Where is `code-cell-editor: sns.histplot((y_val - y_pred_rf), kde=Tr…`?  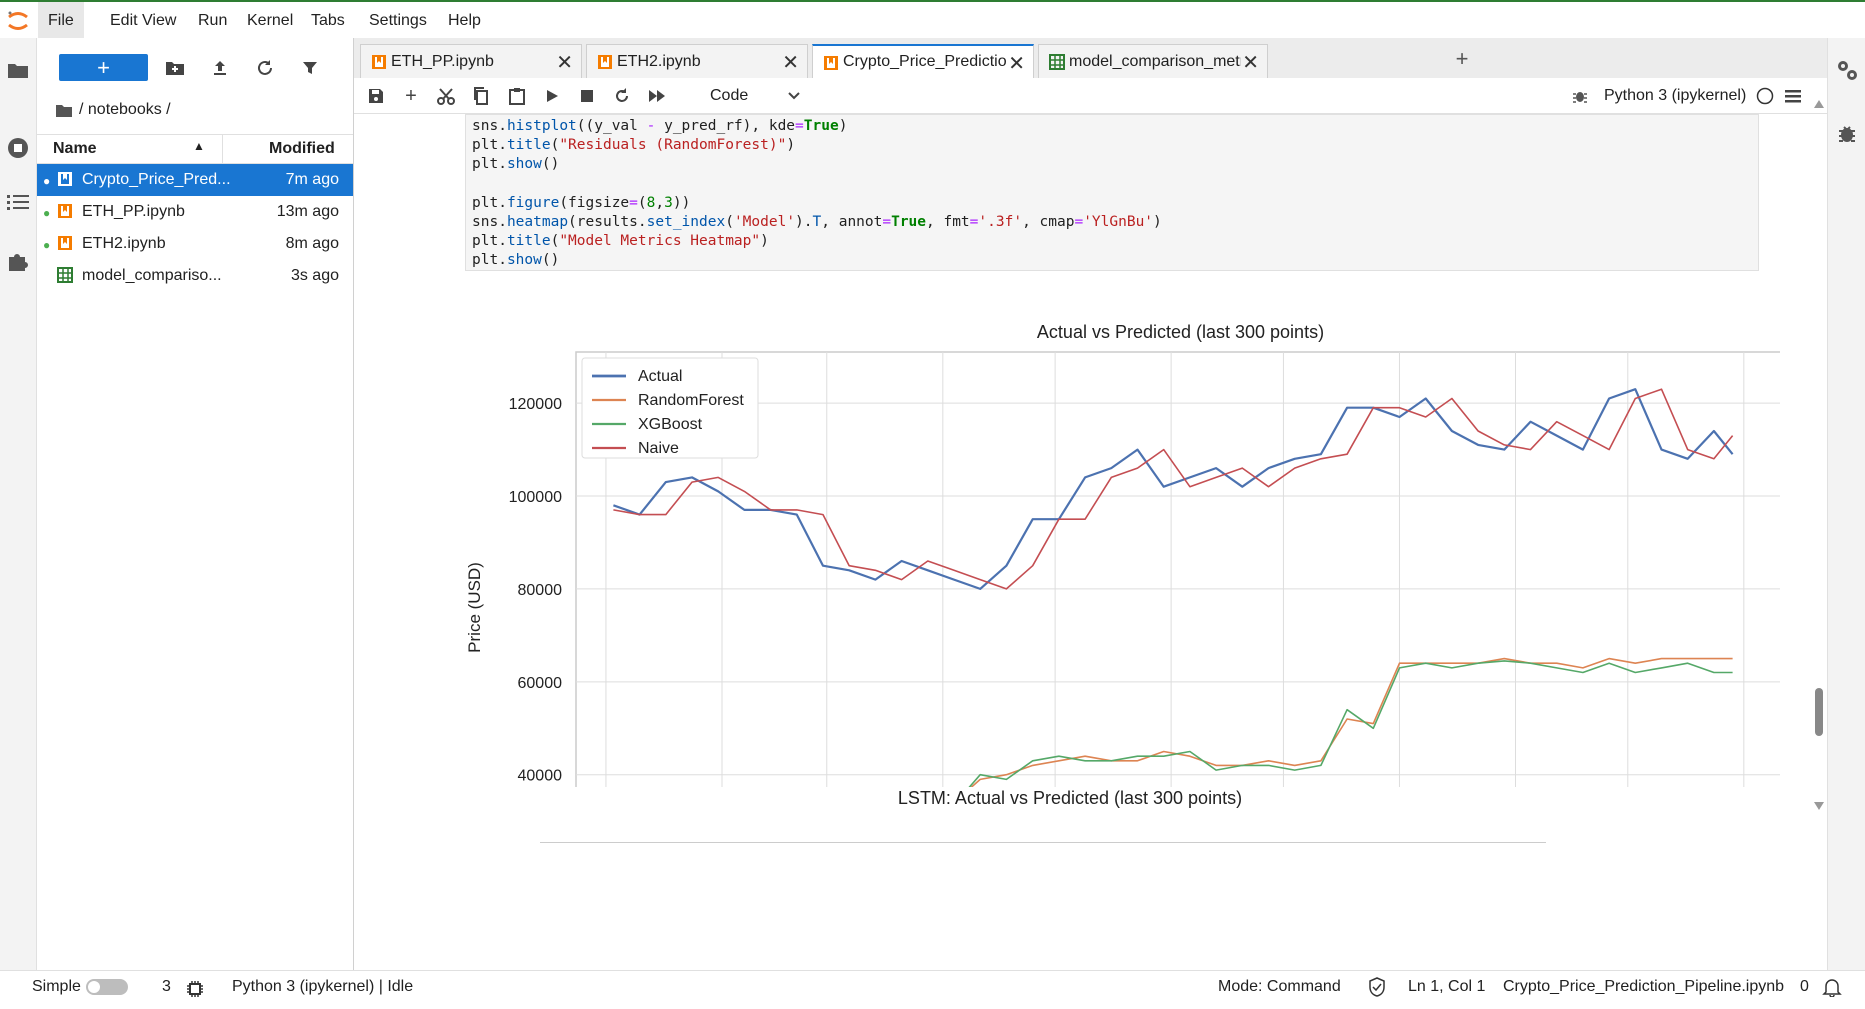
code-cell-editor: sns.histplot((y_val - y_pred_rf), kde=Tr… is located at coordinates (1112, 192).